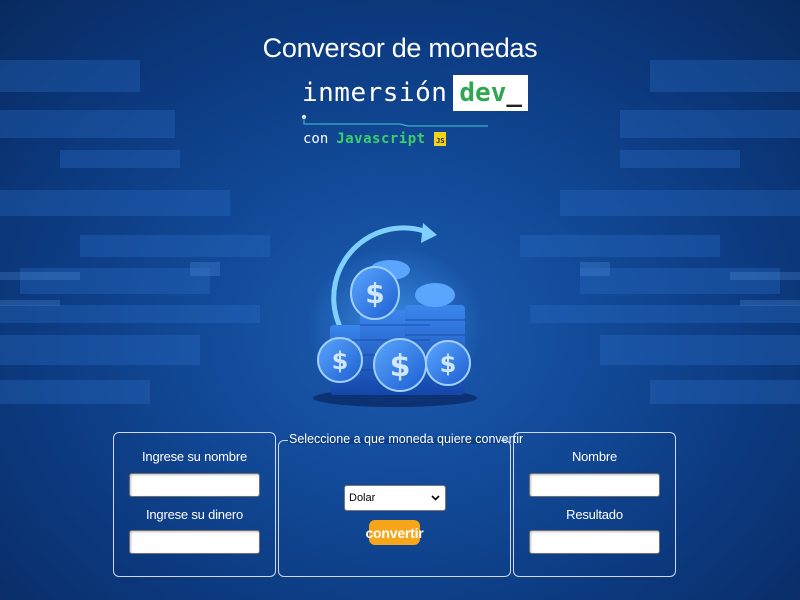  What do you see at coordinates (375, 93) in the screenshot?
I see `brand-word: inmersión` at bounding box center [375, 93].